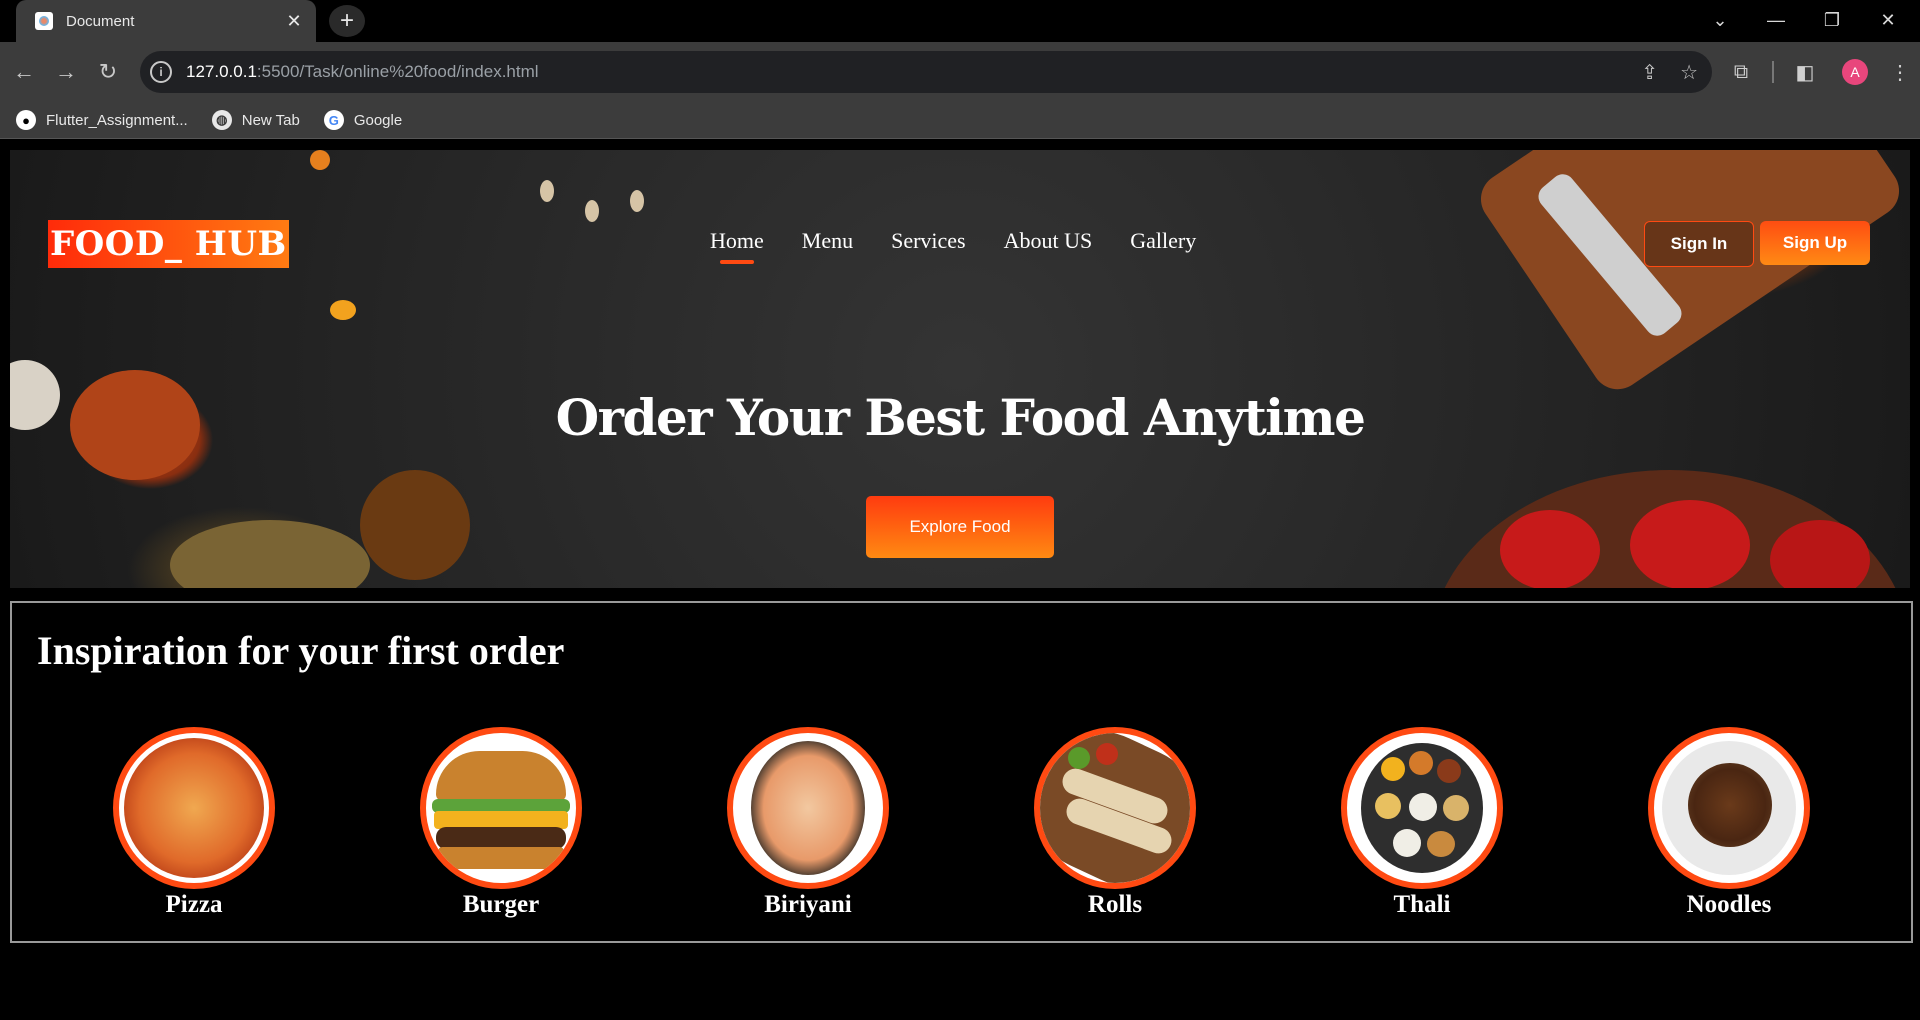 The width and height of the screenshot is (1920, 1020). Describe the element at coordinates (1741, 72) in the screenshot. I see `extensions-icon: ⧉` at that location.